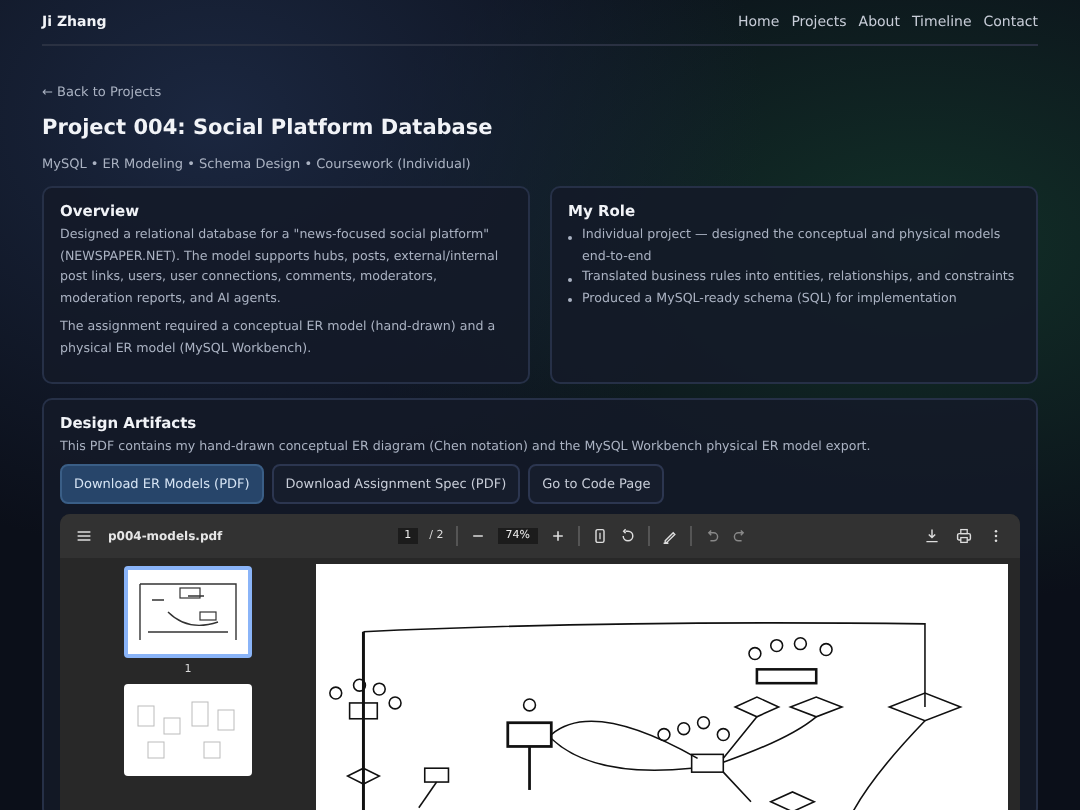 The height and width of the screenshot is (810, 1080). I want to click on draw-icon, so click(670, 536).